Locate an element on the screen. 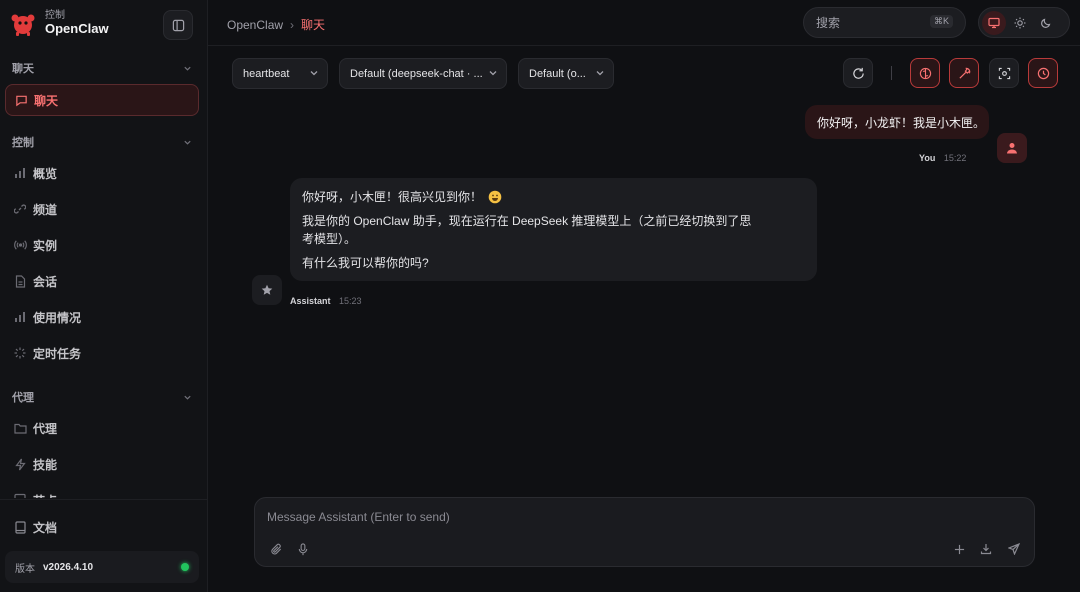  star-icon is located at coordinates (267, 289).